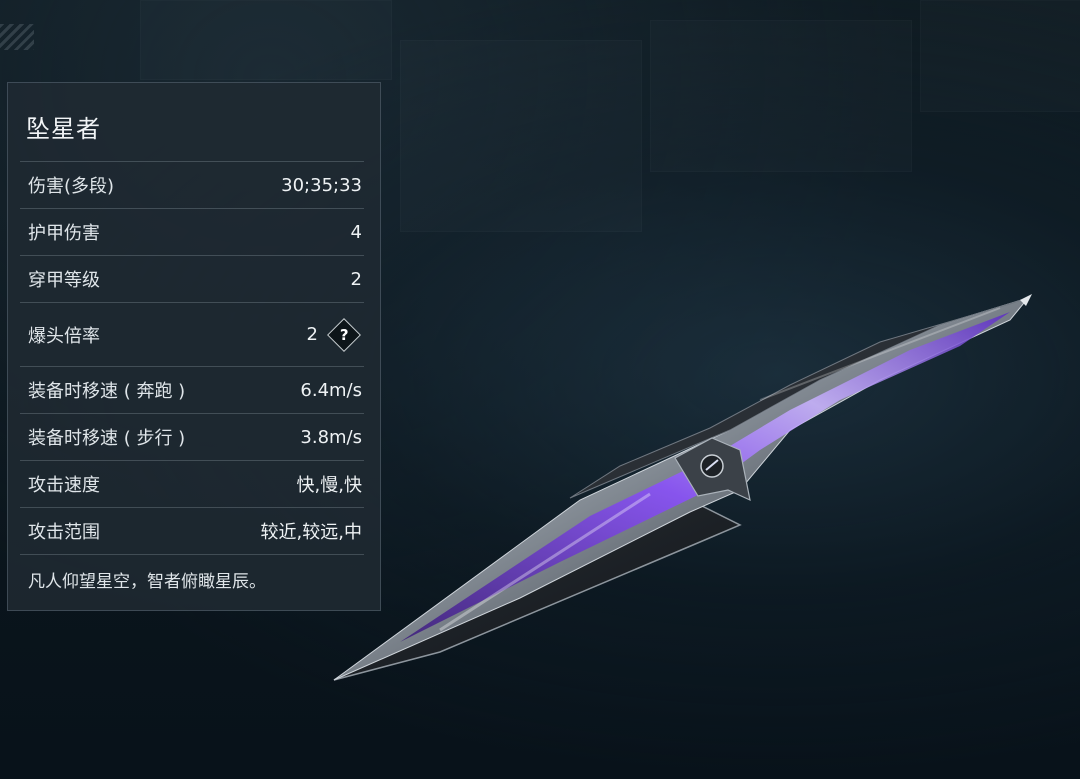  Describe the element at coordinates (192, 231) in the screenshot. I see `stat-row-armor-damage: 护甲伤害 4` at that location.